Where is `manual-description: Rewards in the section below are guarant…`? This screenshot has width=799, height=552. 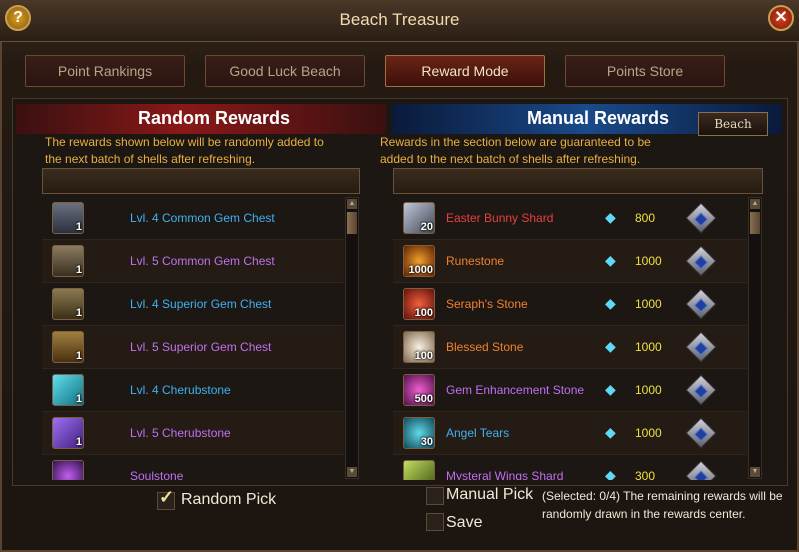
manual-description: Rewards in the section below are guarant… is located at coordinates (515, 151).